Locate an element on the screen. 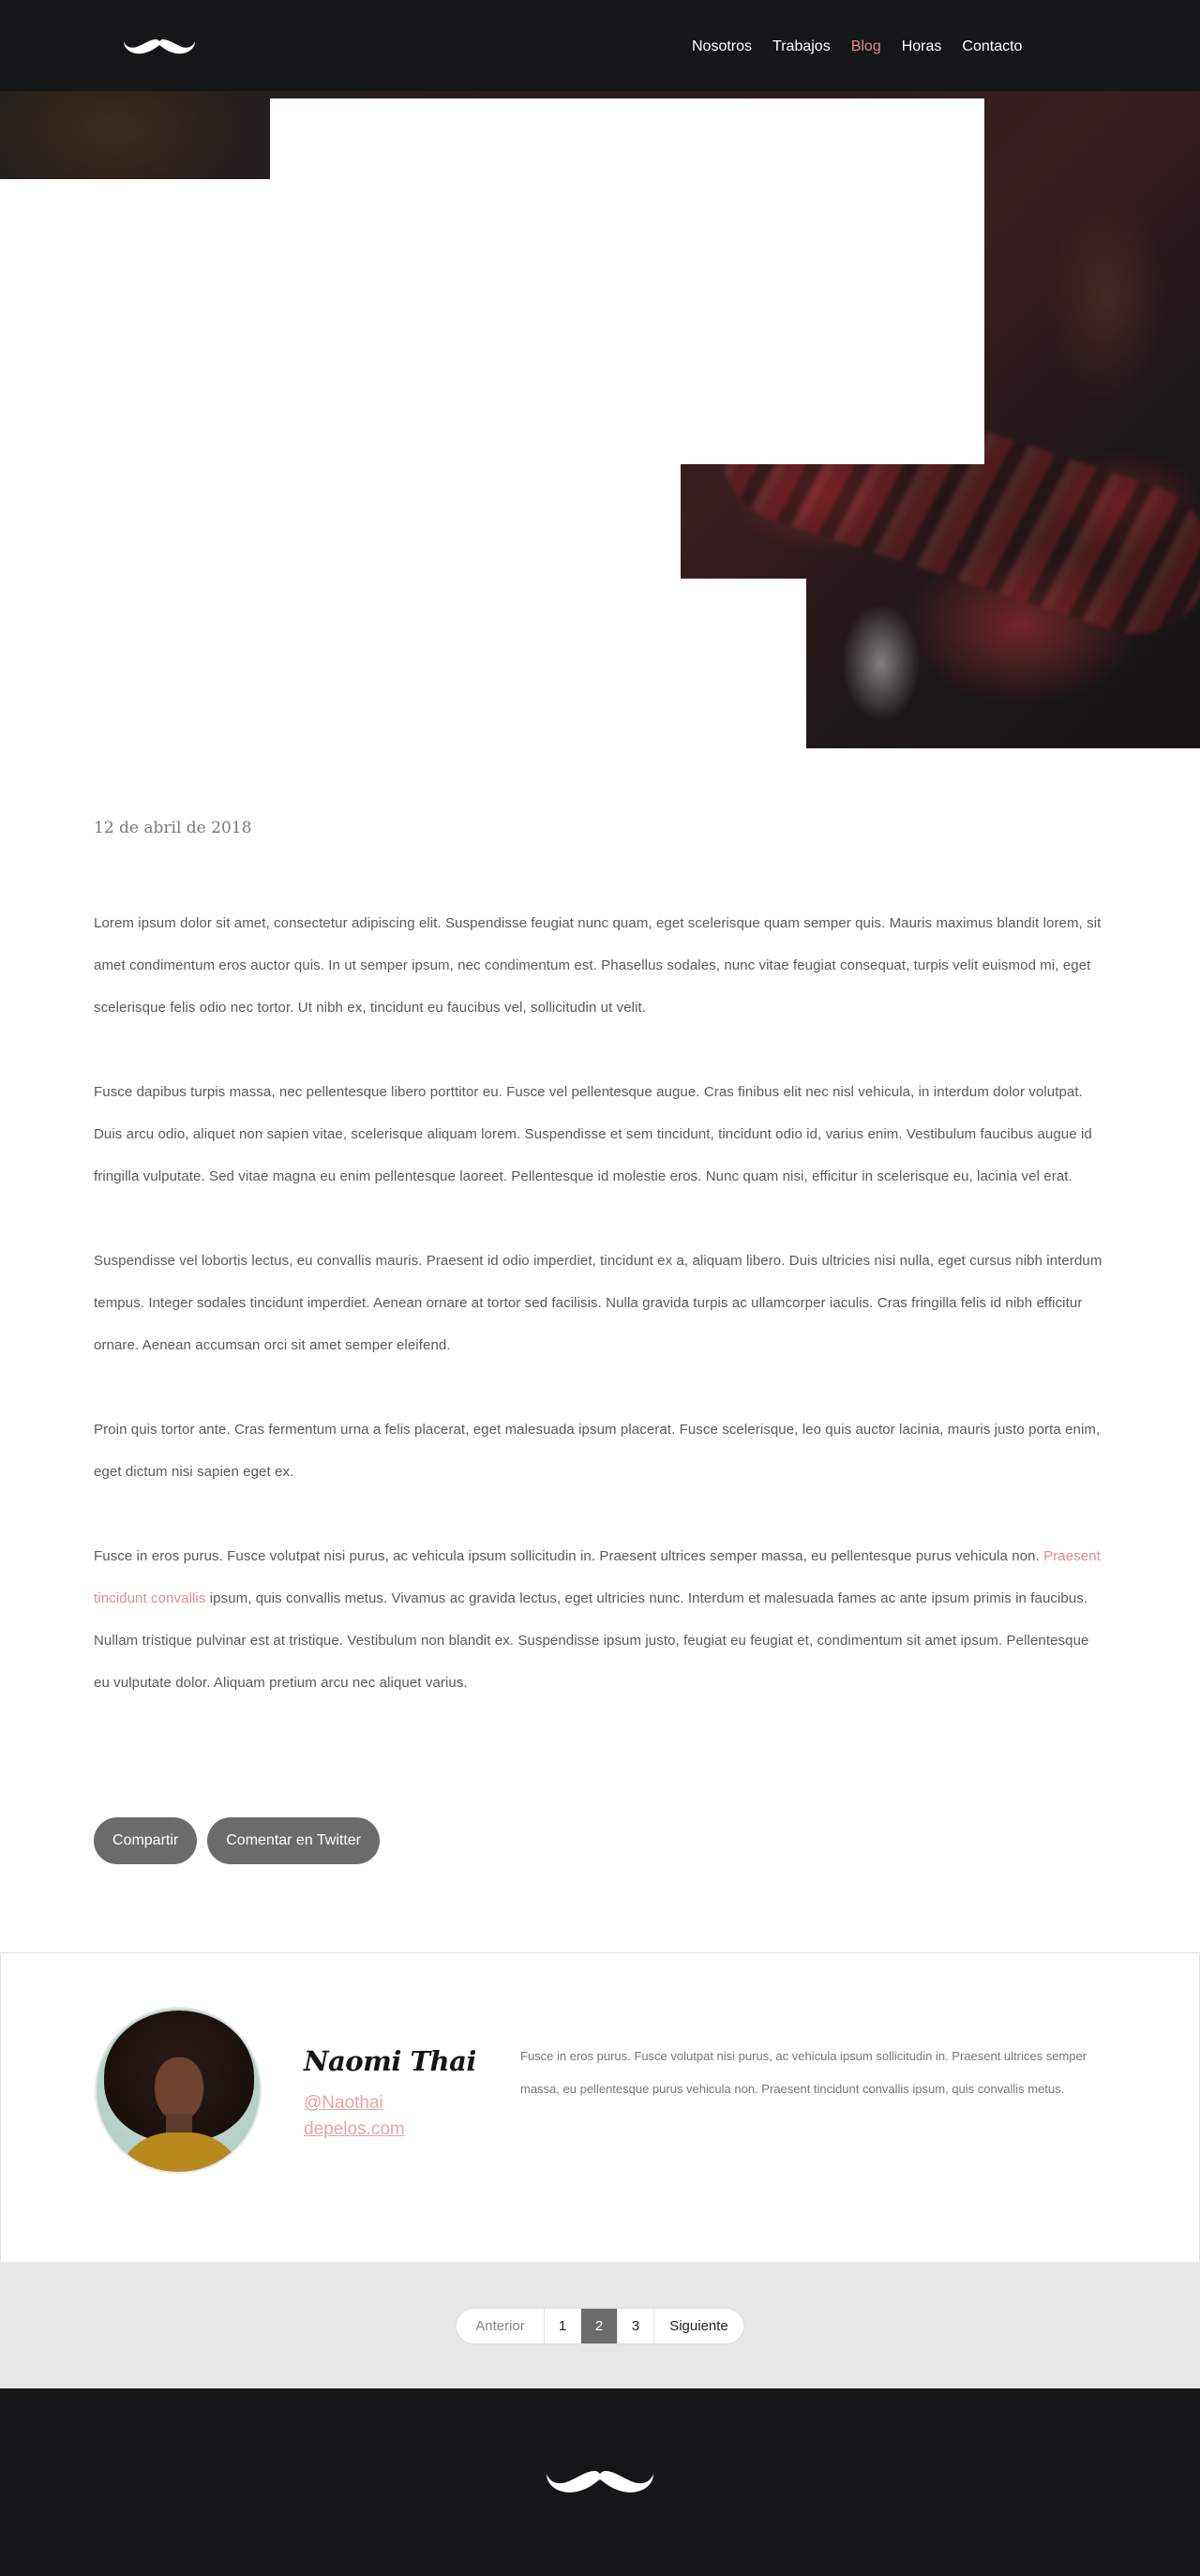 This screenshot has width=1200, height=2576. main-nav: Nosotros Trabajos Blog Horas Contacto is located at coordinates (857, 47).